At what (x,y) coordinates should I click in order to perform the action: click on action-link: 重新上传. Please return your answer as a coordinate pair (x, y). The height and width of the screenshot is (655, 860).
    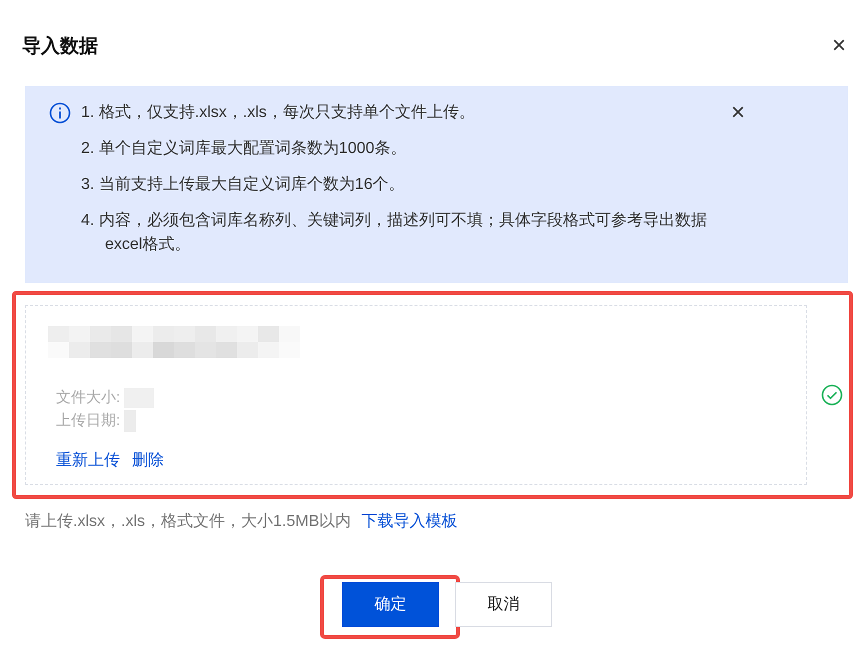
    Looking at the image, I should click on (88, 460).